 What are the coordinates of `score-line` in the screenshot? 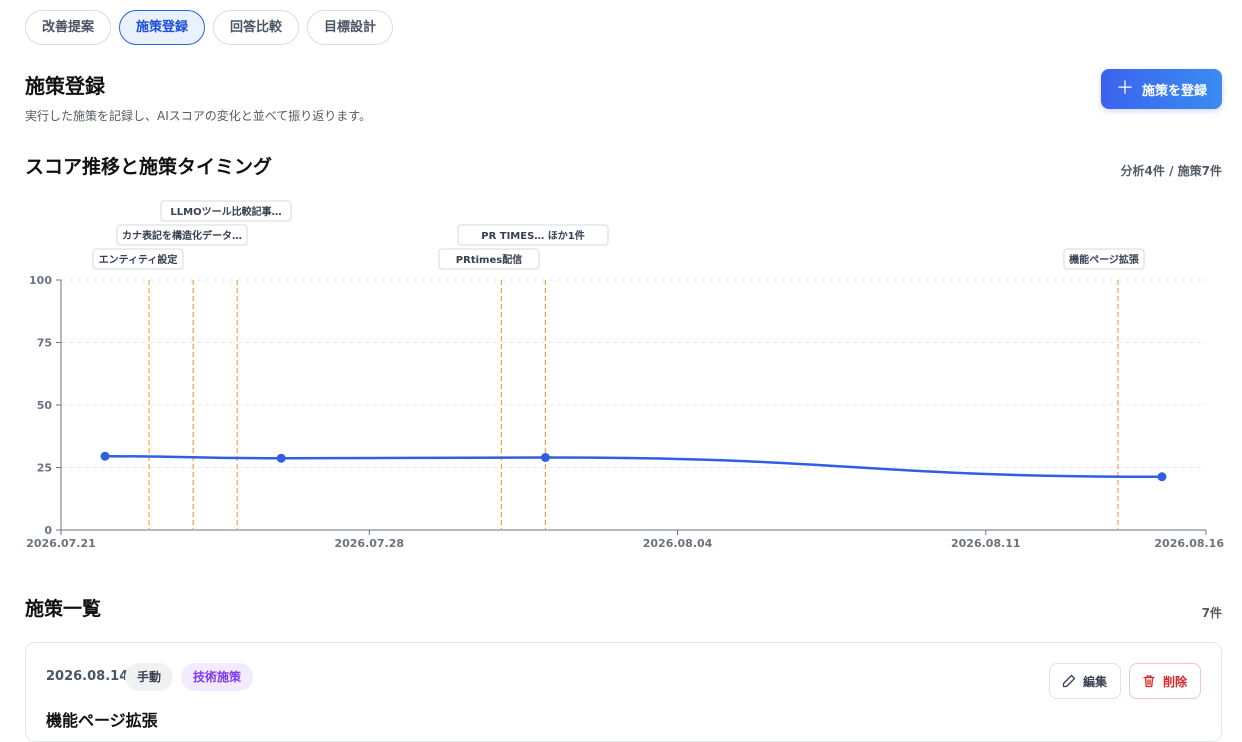 It's located at (633, 466).